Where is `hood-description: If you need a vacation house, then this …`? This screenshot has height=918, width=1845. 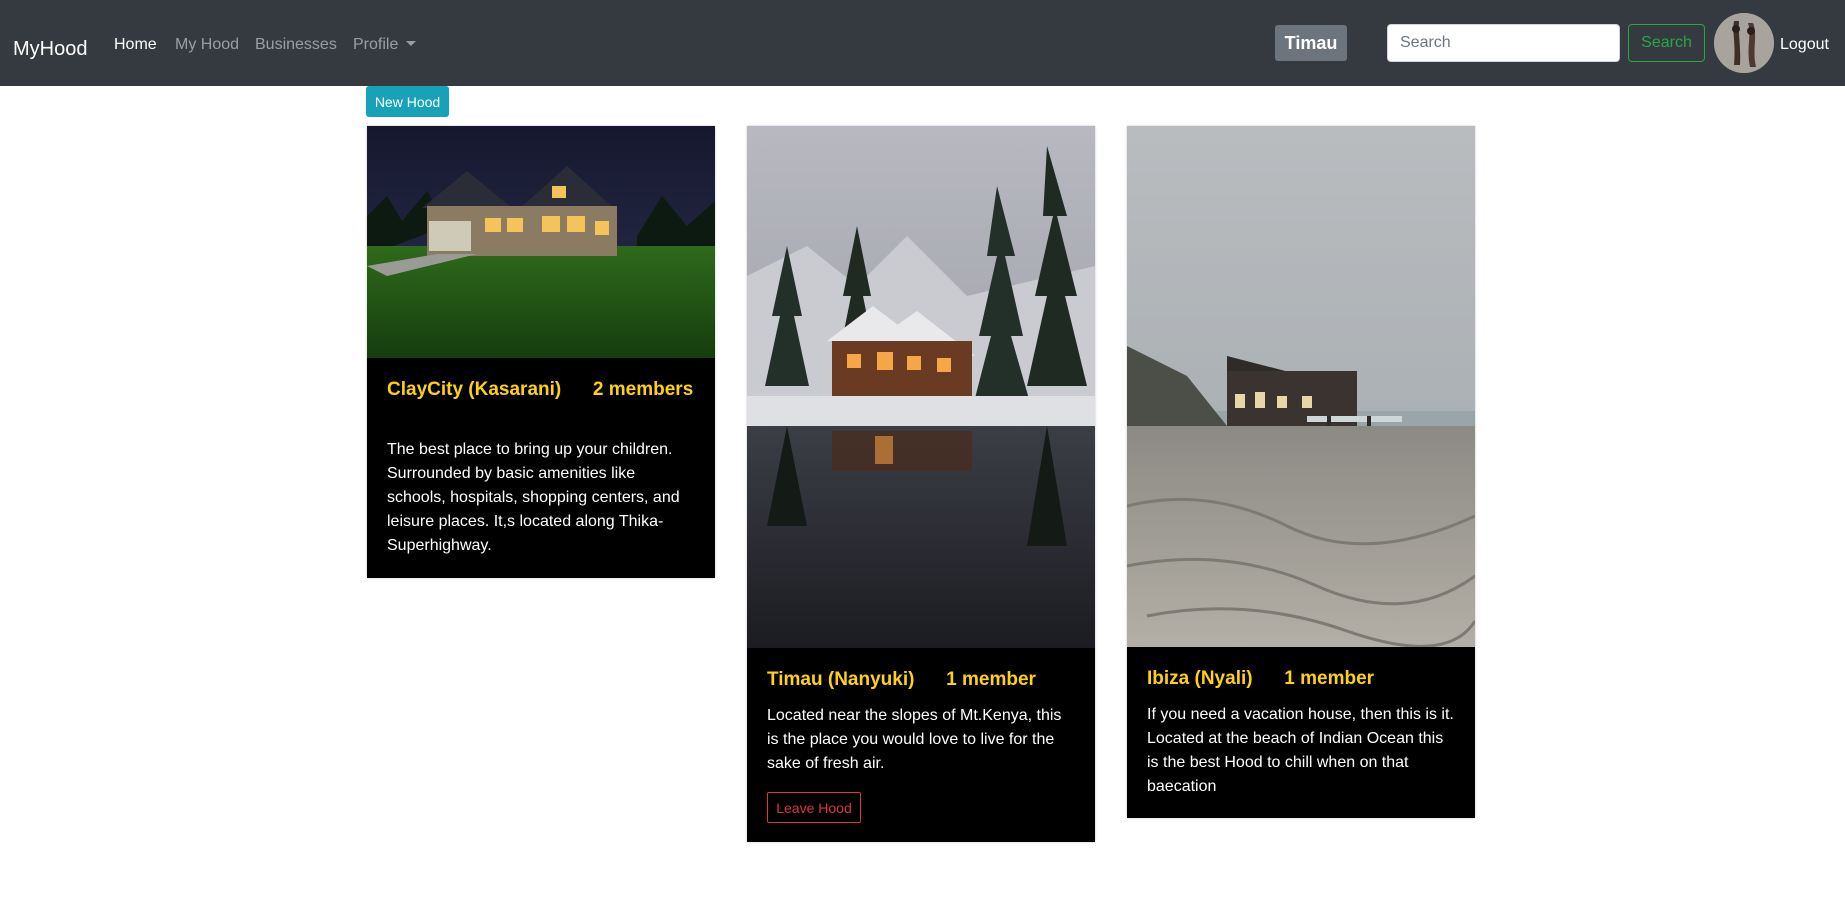 hood-description: If you need a vacation house, then this … is located at coordinates (1300, 750).